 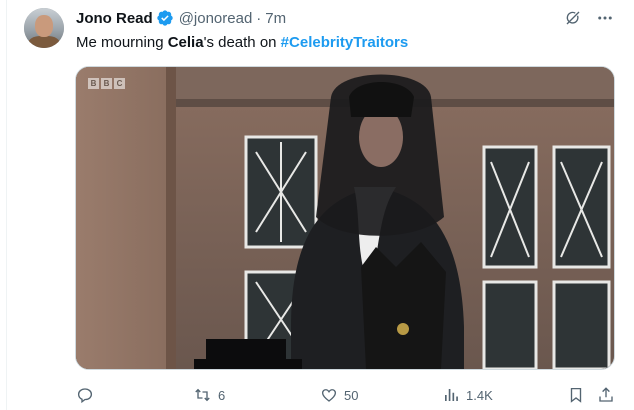 I want to click on reply-button, so click(x=88, y=395).